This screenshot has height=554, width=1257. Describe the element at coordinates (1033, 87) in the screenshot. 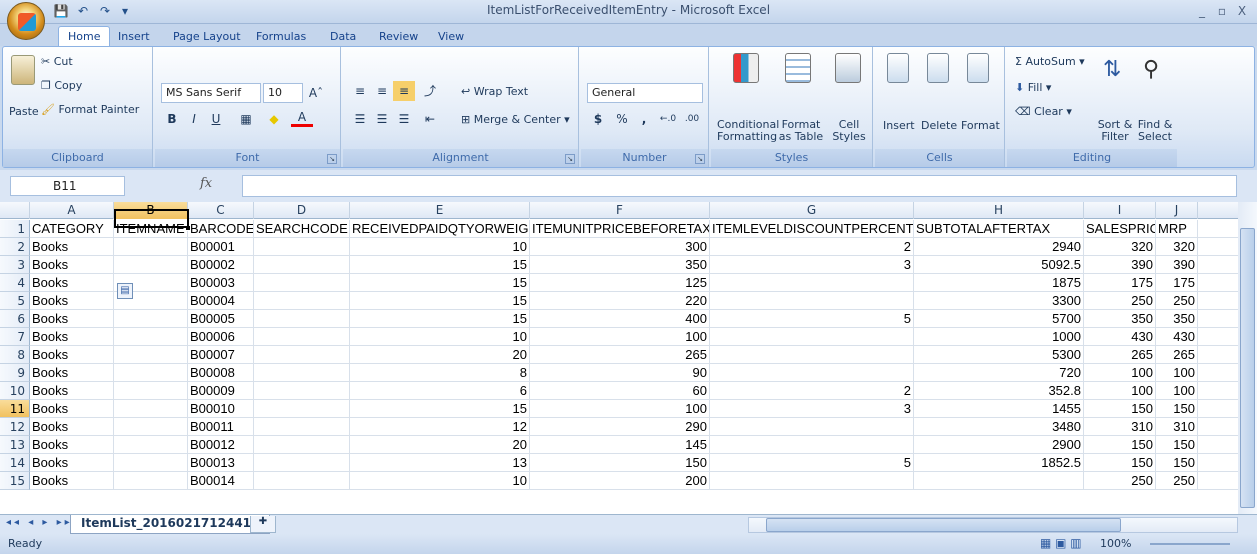

I see `fill-button: ⬇ Fill ▾` at that location.